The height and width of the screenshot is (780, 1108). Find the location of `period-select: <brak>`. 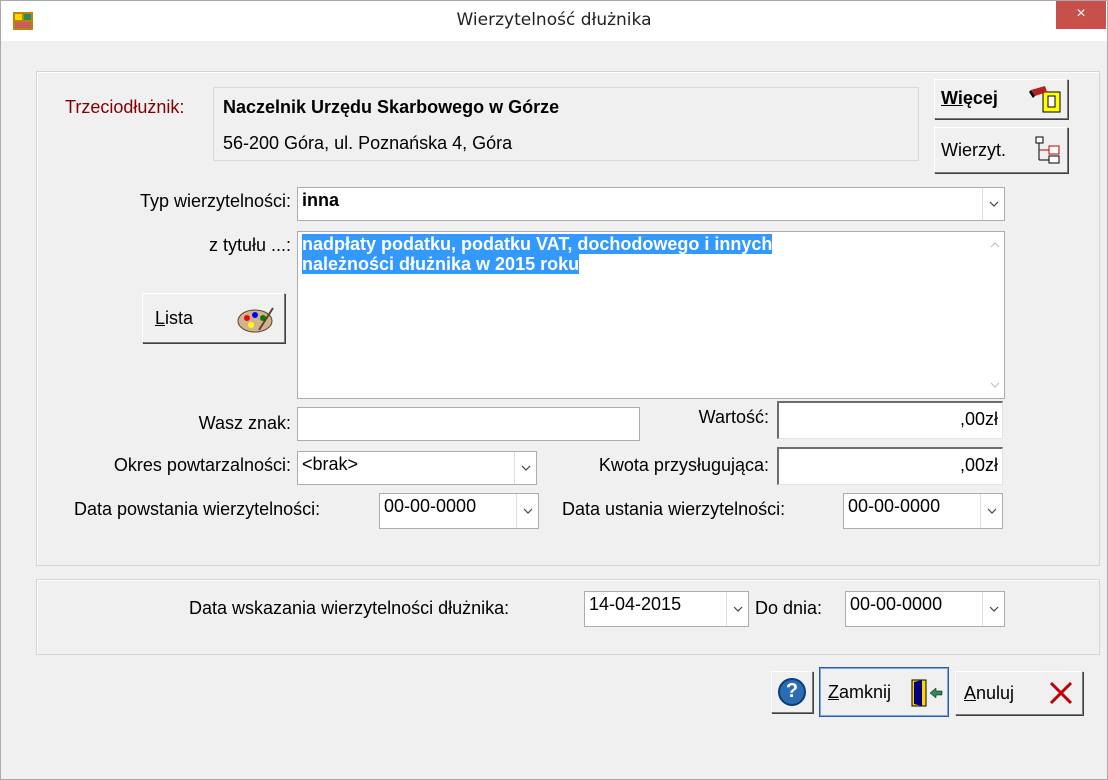

period-select: <brak> is located at coordinates (417, 468).